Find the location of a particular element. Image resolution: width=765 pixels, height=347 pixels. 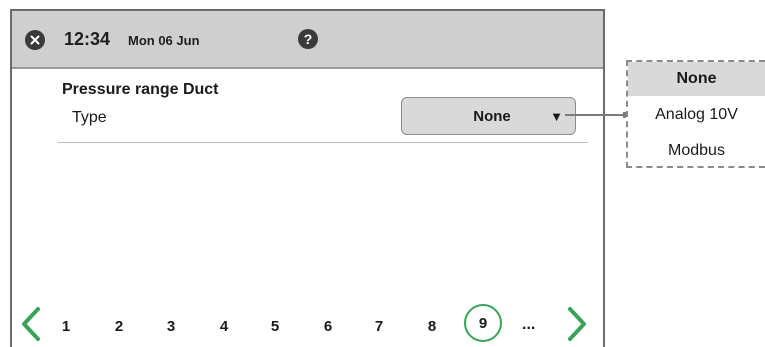

chevron-left-icon is located at coordinates (31, 324).